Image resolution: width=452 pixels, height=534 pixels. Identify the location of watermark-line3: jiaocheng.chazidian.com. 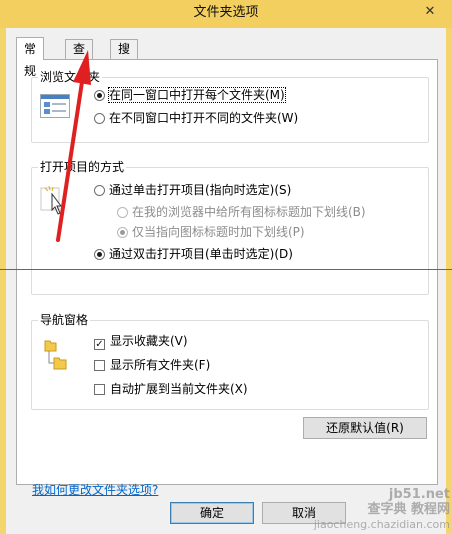
(381, 524).